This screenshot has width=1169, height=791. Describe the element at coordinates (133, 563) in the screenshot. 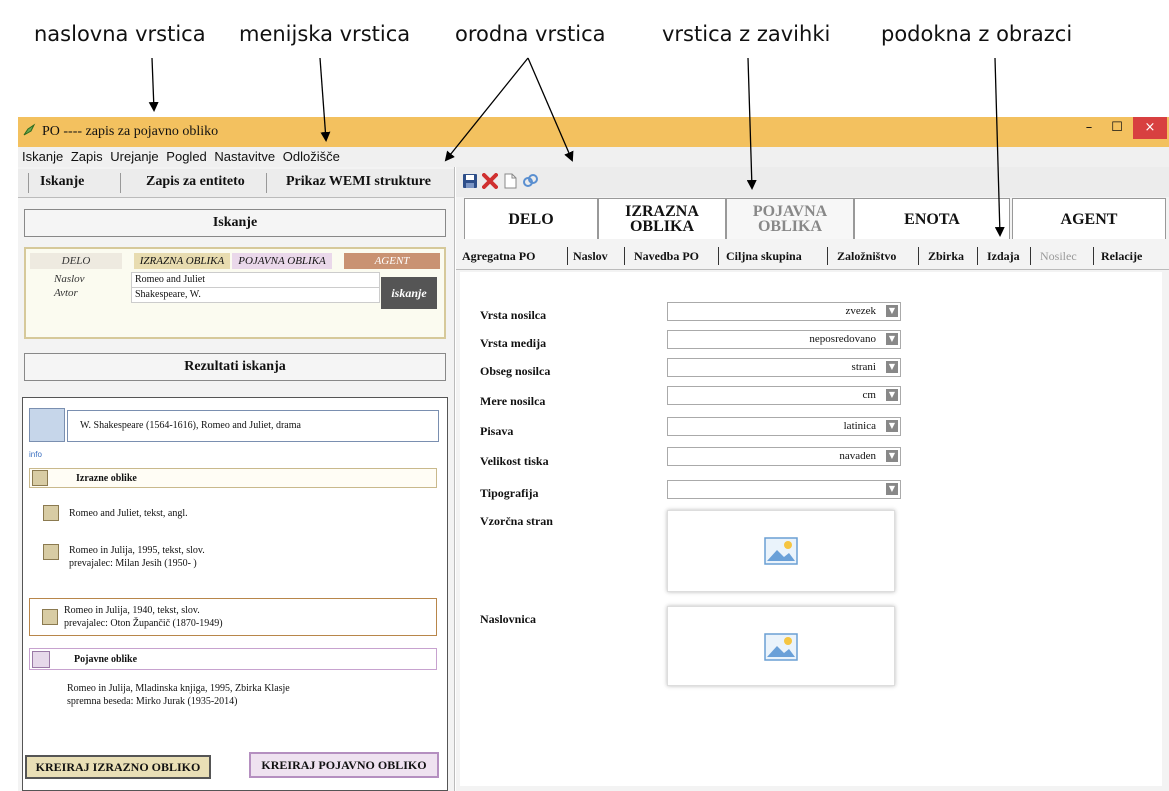

I see `expression-item-2-translator: prevajalec: Milan Jesih (1950- )` at that location.